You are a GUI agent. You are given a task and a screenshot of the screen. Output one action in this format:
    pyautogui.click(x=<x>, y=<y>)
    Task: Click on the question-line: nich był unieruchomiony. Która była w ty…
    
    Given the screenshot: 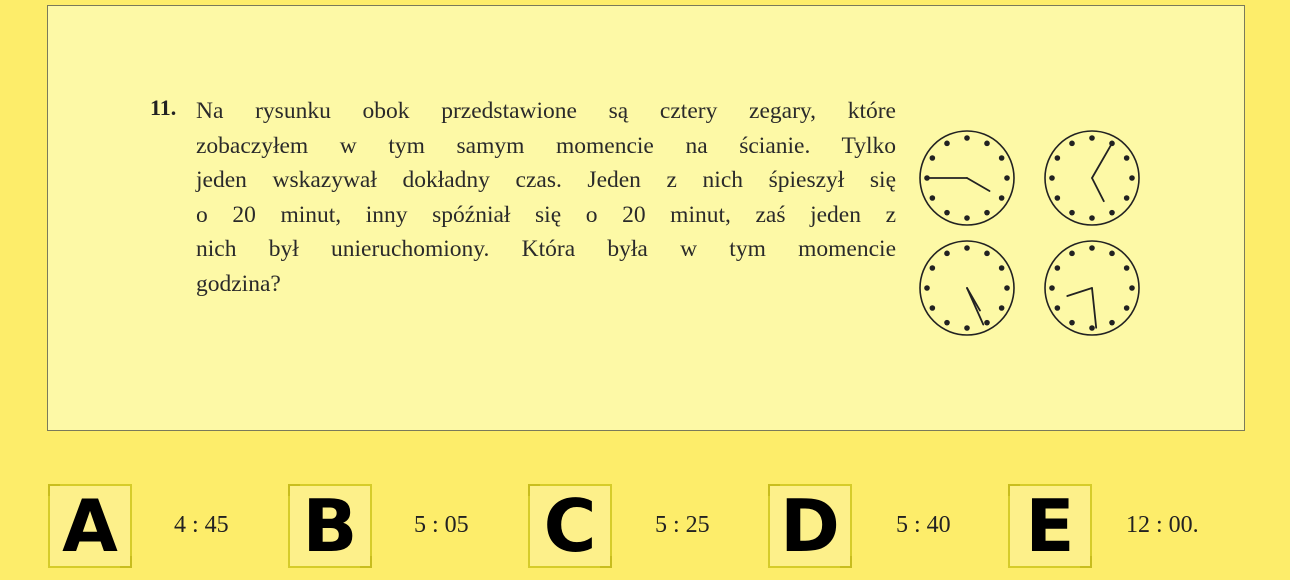 What is the action you would take?
    pyautogui.click(x=546, y=249)
    